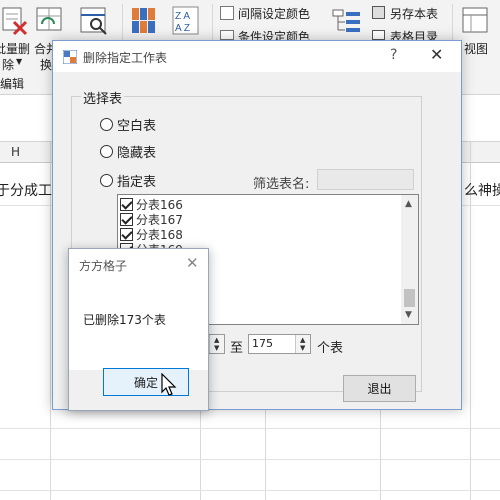  Describe the element at coordinates (124, 320) in the screenshot. I see `message-text: 已删除173个表` at that location.